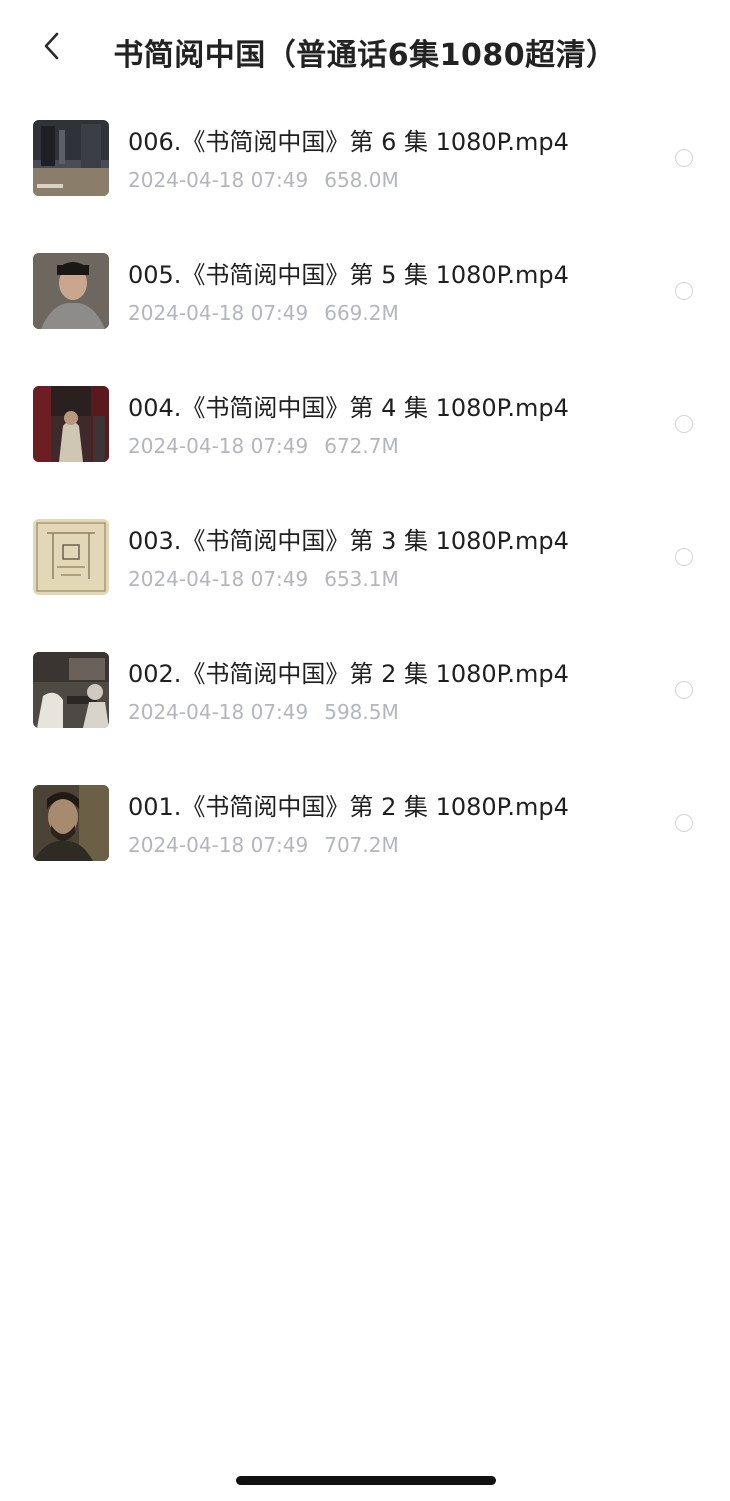  What do you see at coordinates (366, 1480) in the screenshot?
I see `home-indicator` at bounding box center [366, 1480].